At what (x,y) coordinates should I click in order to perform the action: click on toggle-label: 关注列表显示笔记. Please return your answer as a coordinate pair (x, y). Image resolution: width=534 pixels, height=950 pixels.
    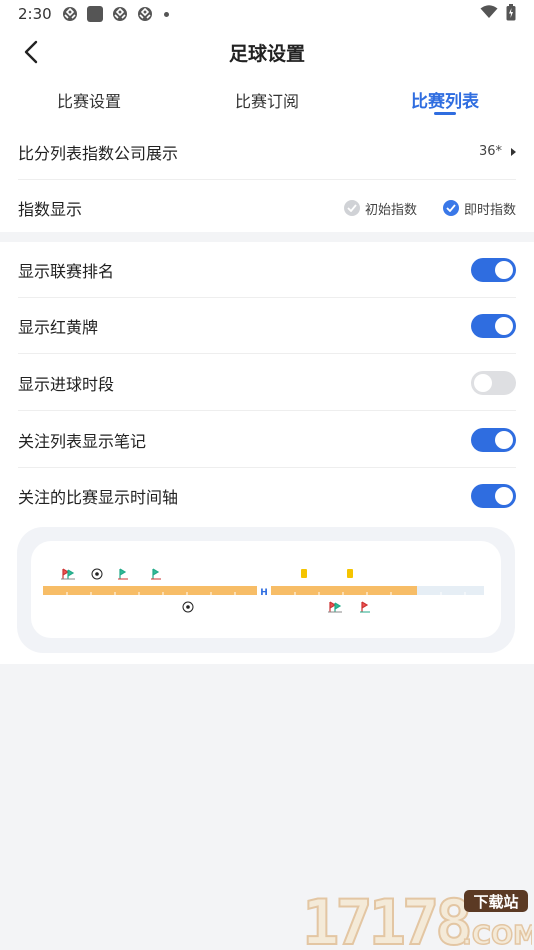
    Looking at the image, I should click on (82, 441).